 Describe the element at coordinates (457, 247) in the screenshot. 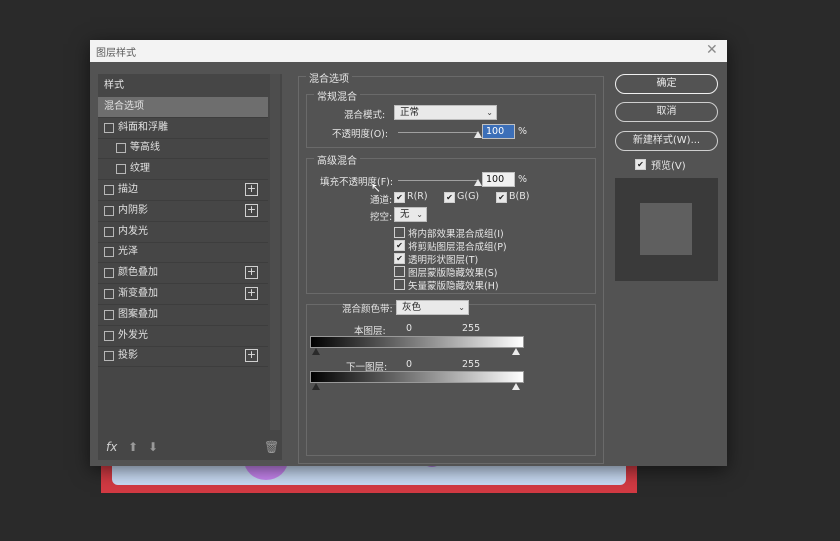

I see `advanced-option-label: 将剪贴图层混合成组(P)` at that location.